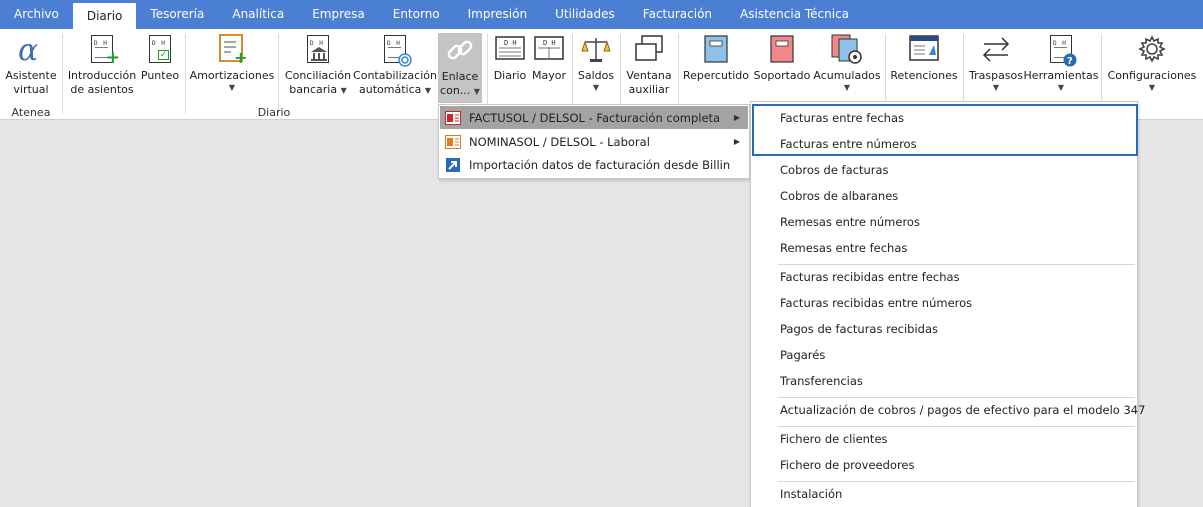 The height and width of the screenshot is (507, 1203). Describe the element at coordinates (996, 49) in the screenshot. I see `swap-arrows-icon` at that location.